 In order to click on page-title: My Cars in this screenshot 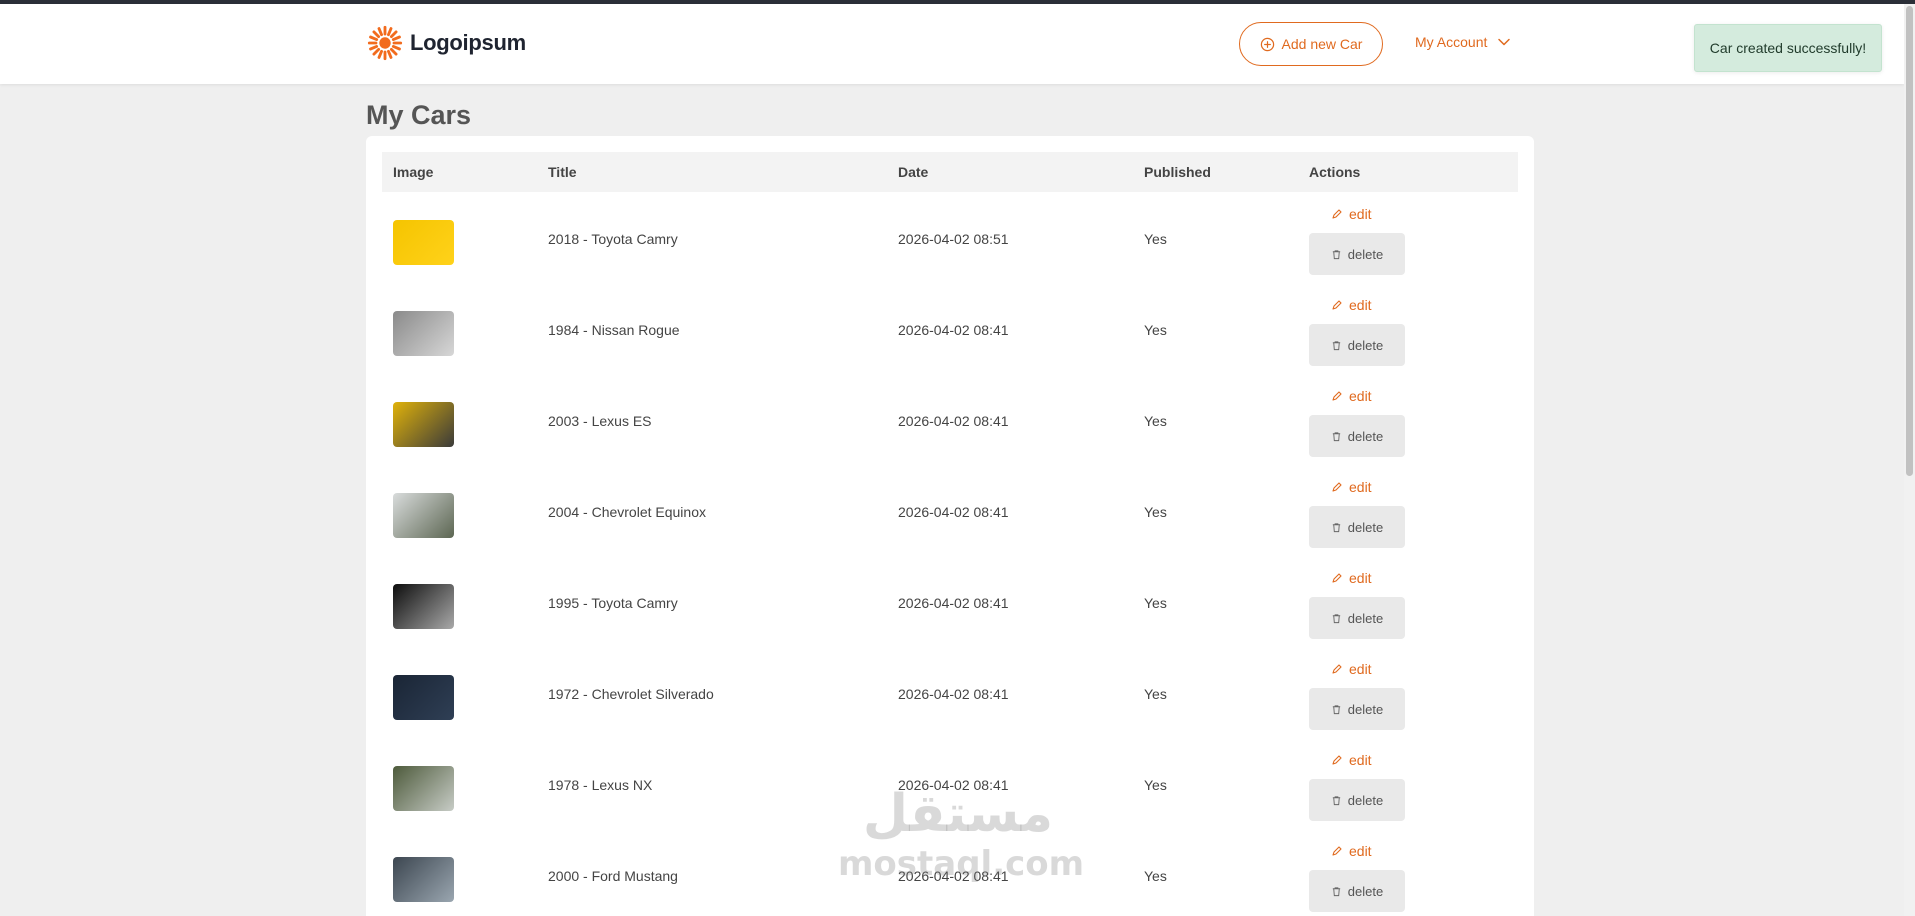, I will do `click(419, 115)`.